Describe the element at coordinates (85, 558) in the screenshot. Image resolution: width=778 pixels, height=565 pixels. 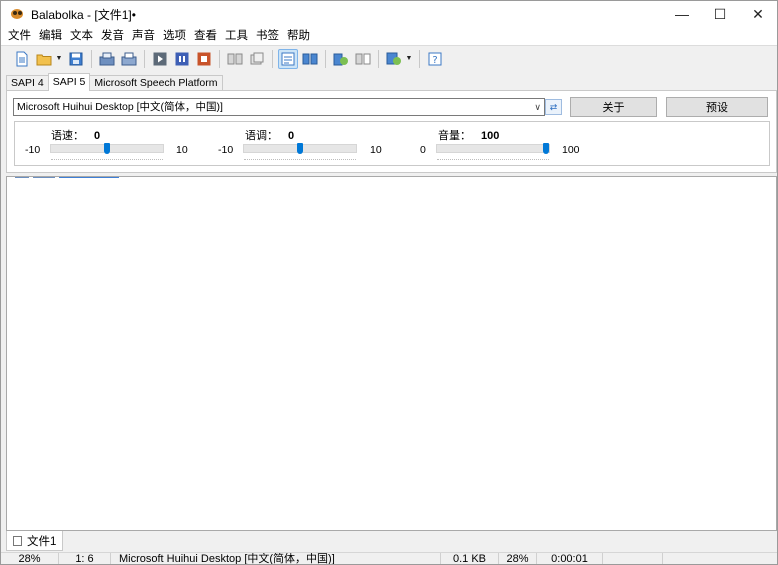
I see `status-position: 1: 6` at that location.